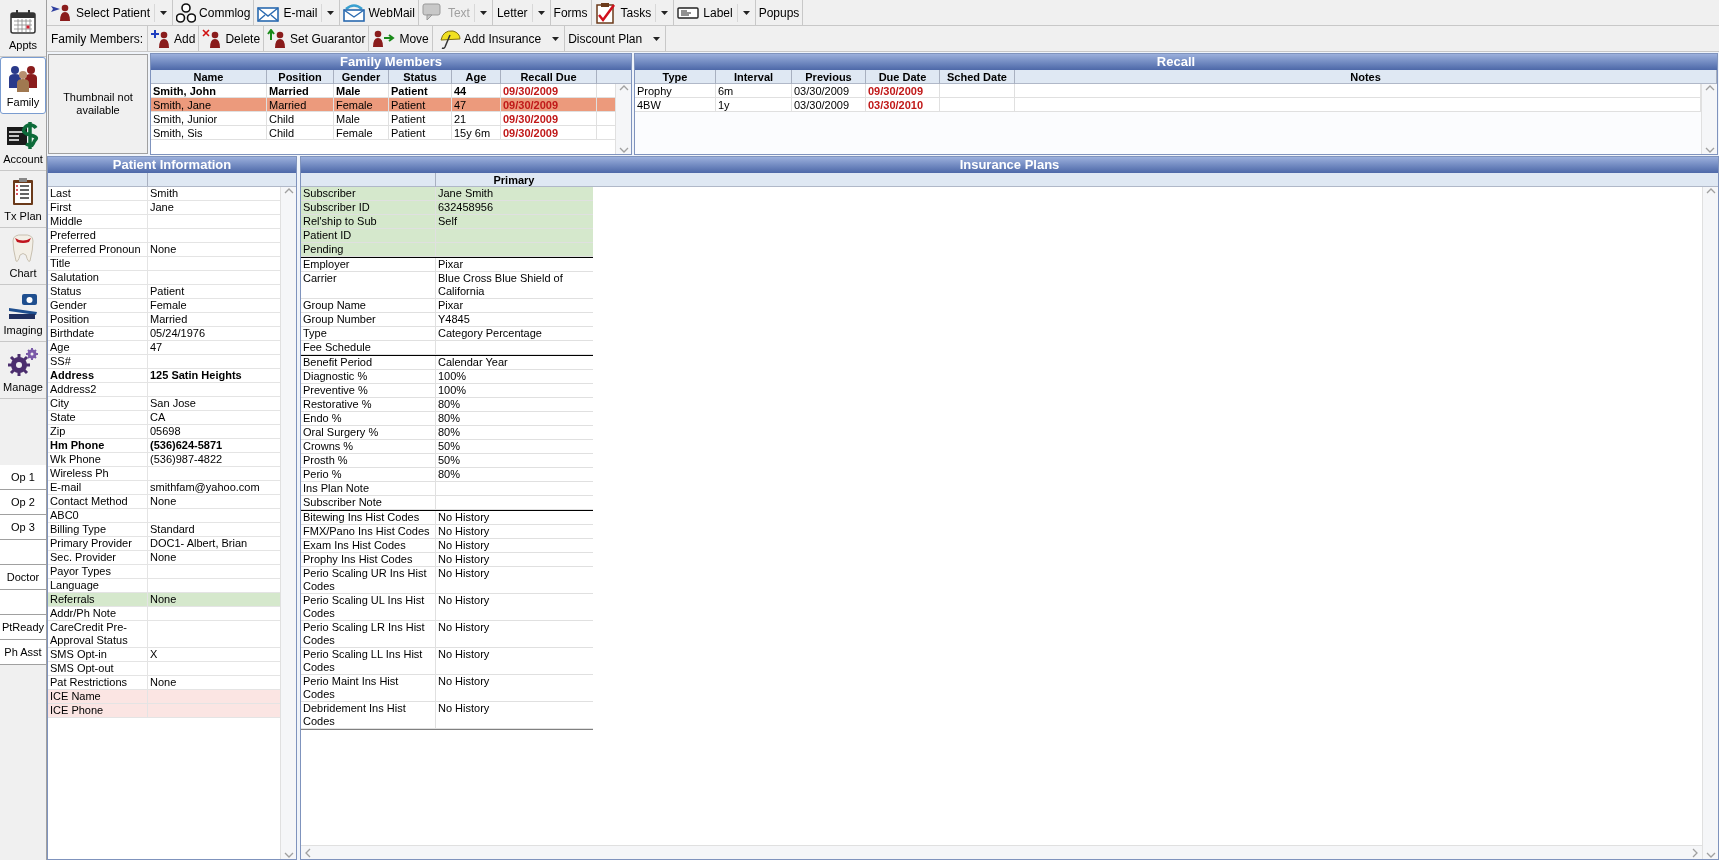  Describe the element at coordinates (383, 105) in the screenshot. I see `table-row: Smith, Jane Married Female Patient 47 09/30/2009` at that location.